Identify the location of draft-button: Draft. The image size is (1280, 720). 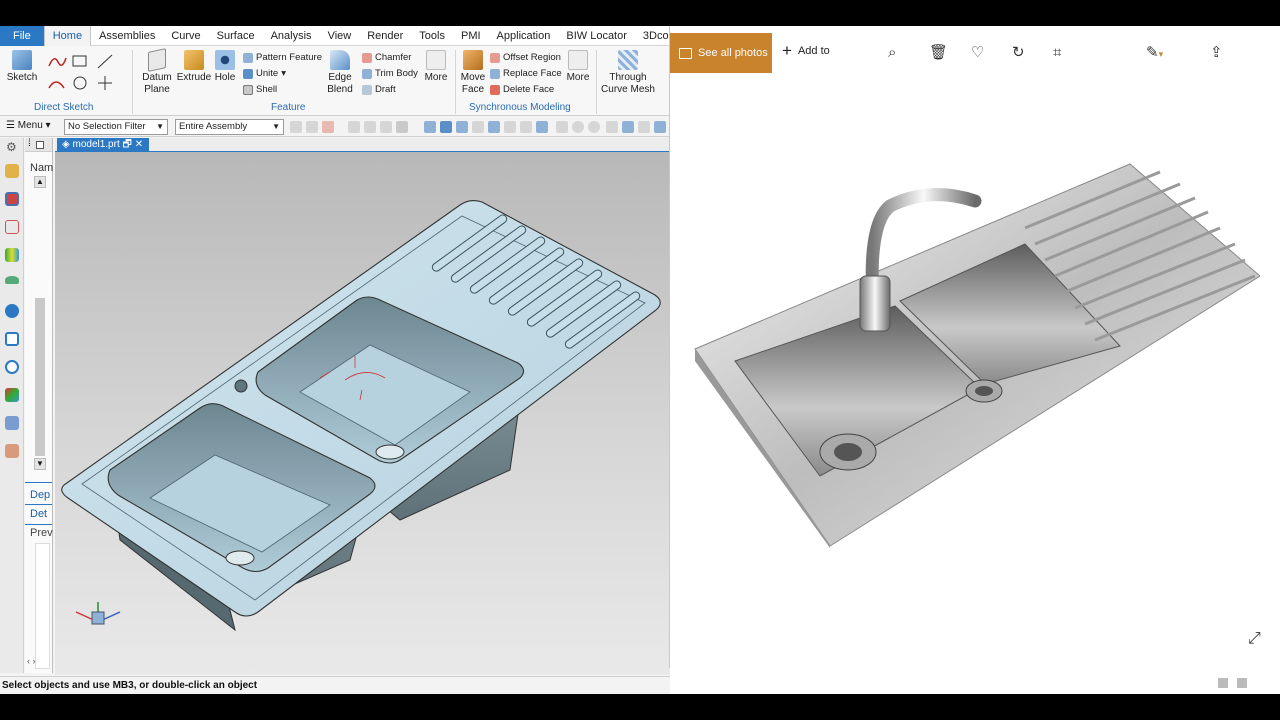
(379, 89).